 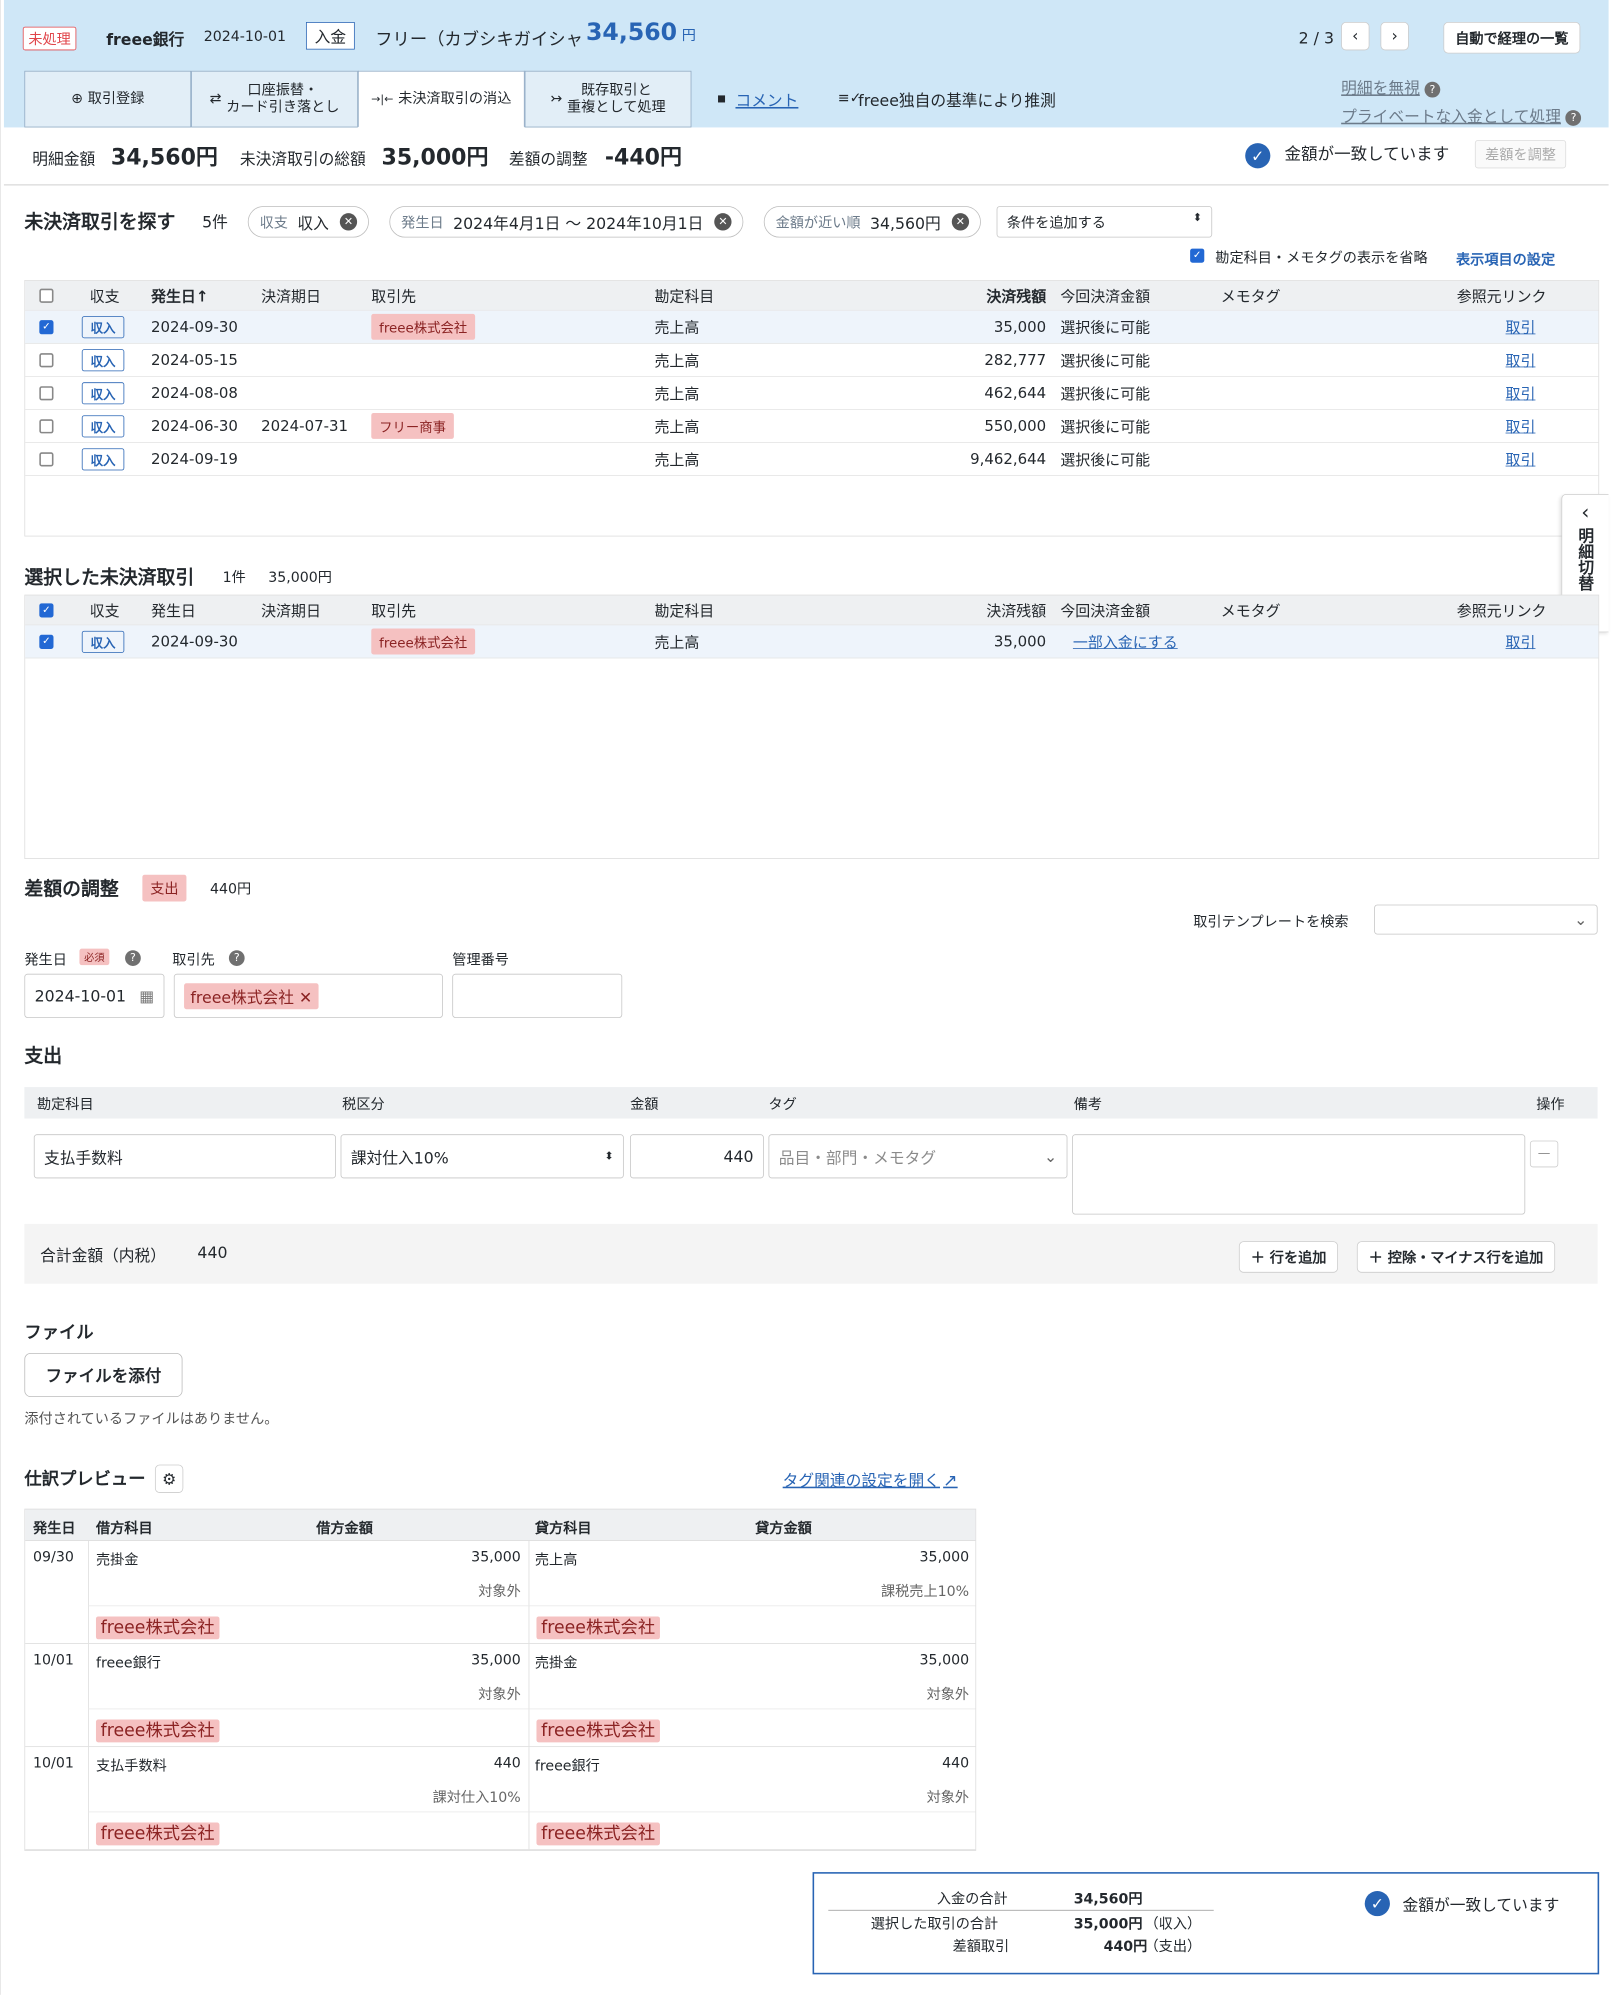 I want to click on account-cell: 売上高, so click(x=677, y=361).